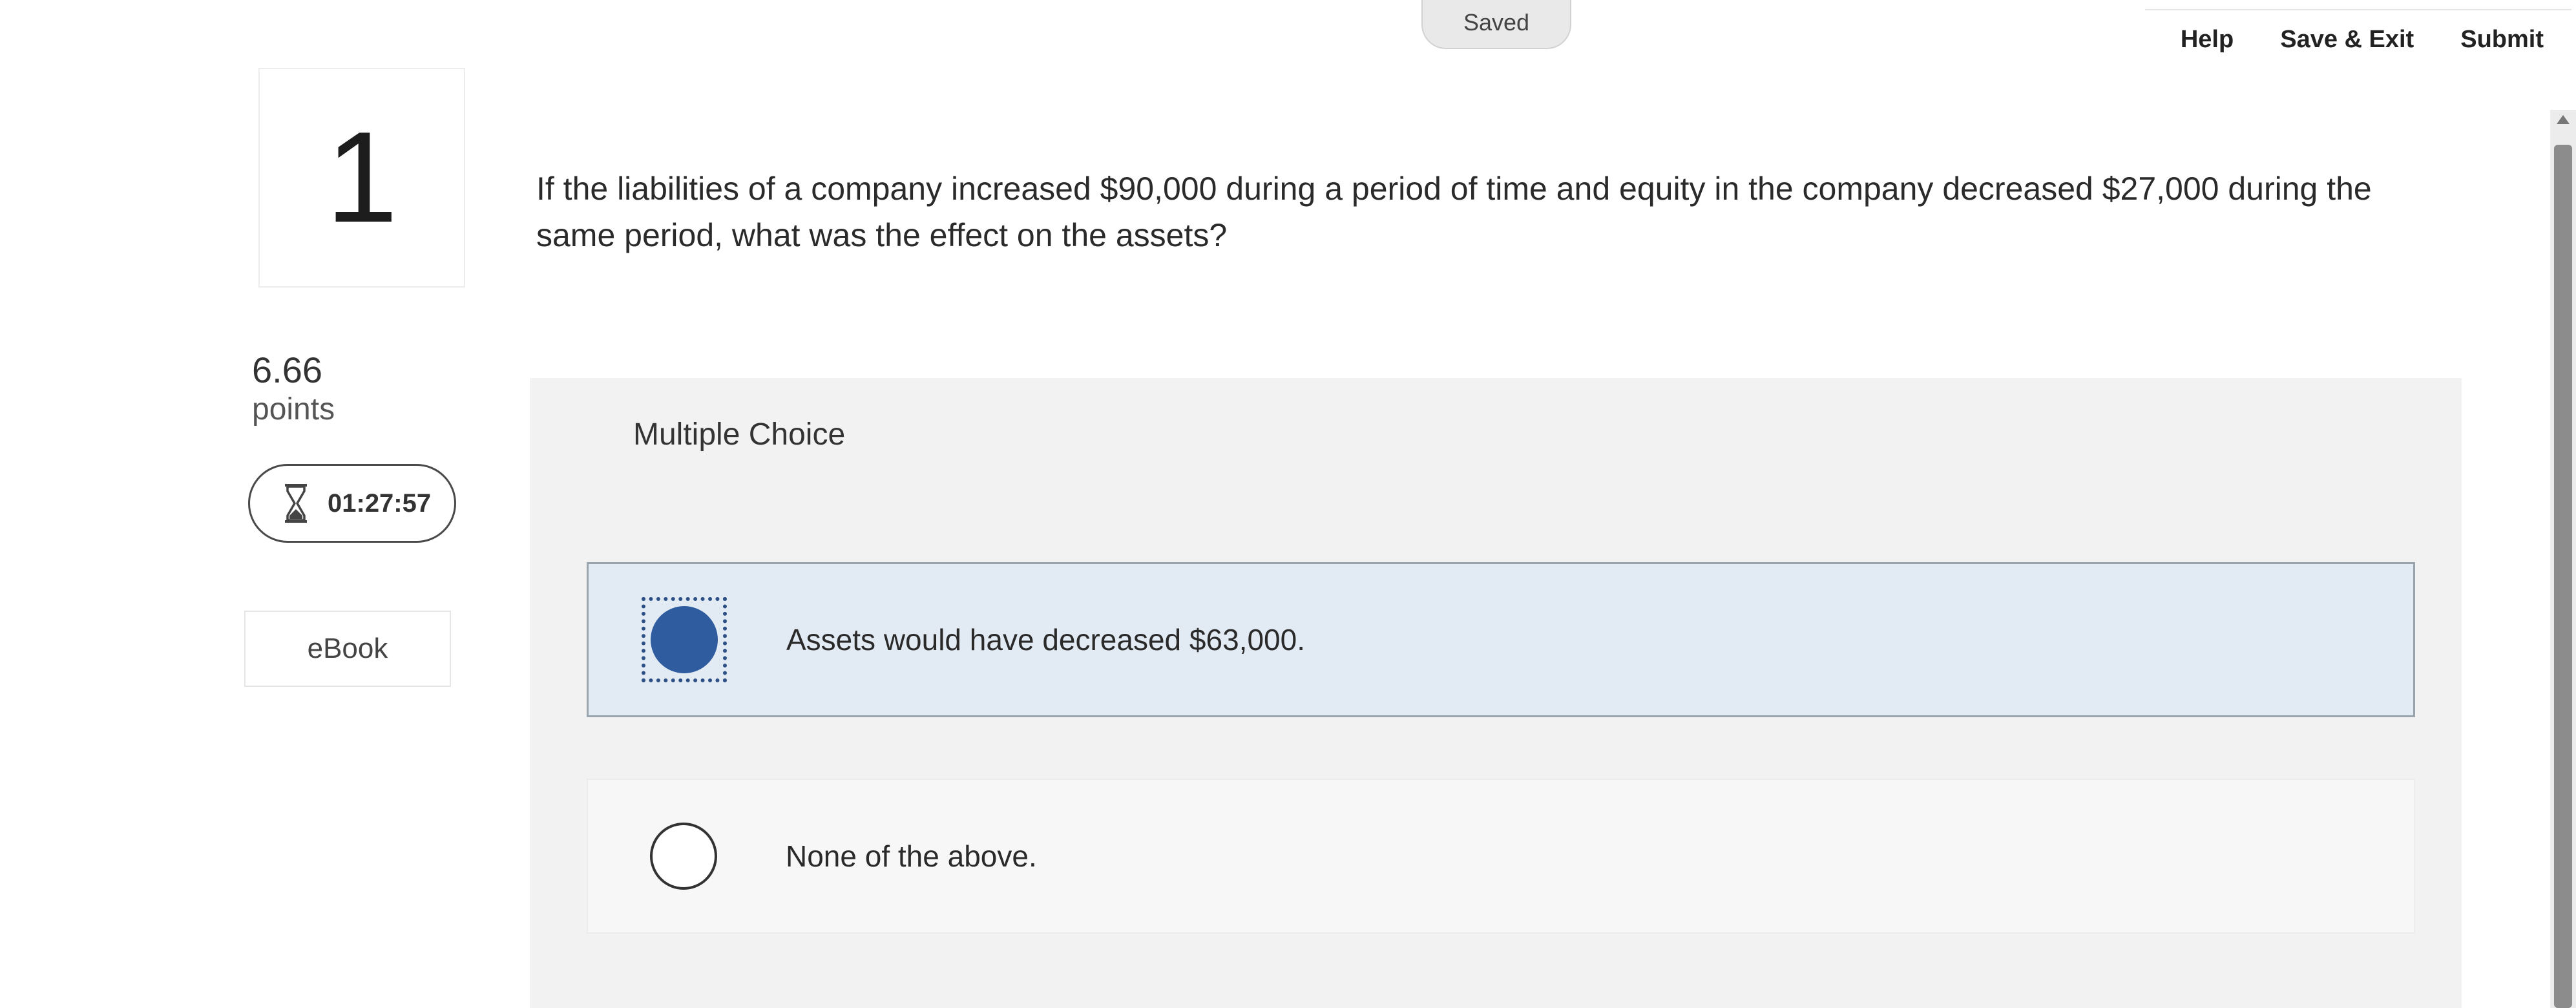  I want to click on saved-status-badge: Saved, so click(1496, 25).